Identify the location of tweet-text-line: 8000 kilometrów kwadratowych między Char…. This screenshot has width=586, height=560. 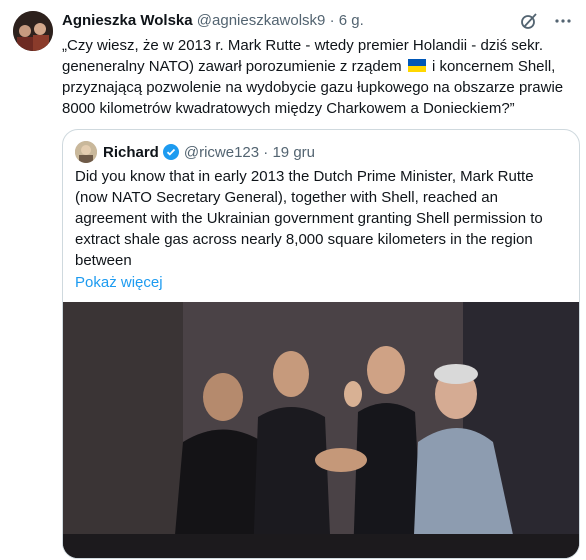
(288, 108).